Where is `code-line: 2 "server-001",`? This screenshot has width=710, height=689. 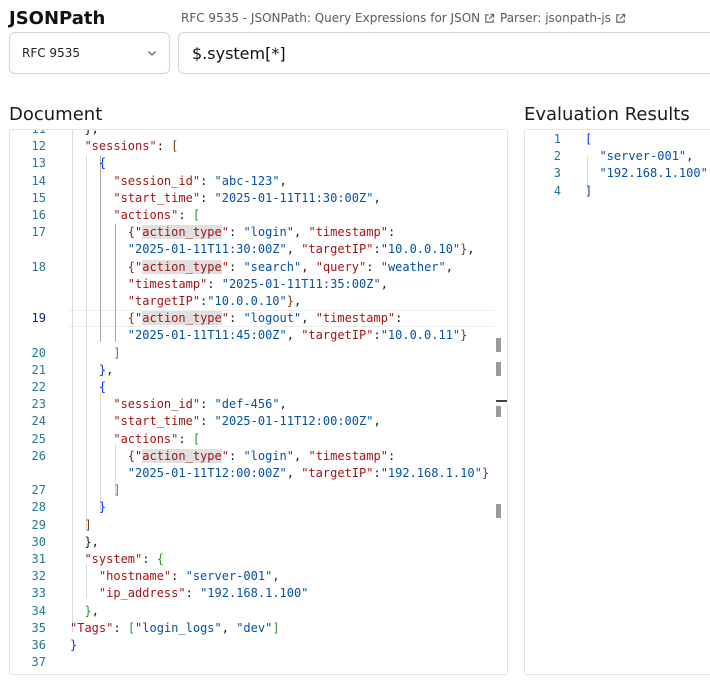
code-line: 2 "server-001", is located at coordinates (617, 157).